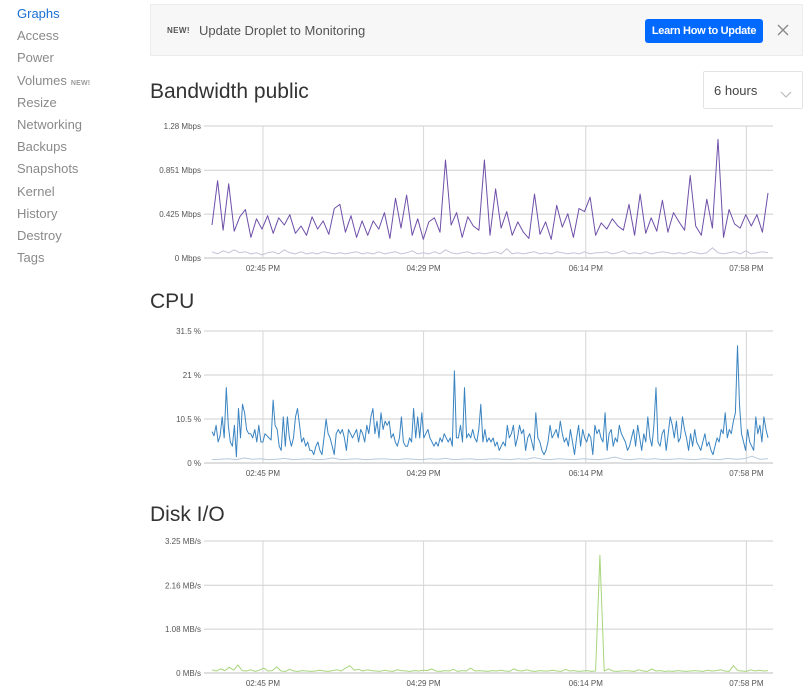 The height and width of the screenshot is (700, 809). I want to click on series-line-system, so click(490, 458).